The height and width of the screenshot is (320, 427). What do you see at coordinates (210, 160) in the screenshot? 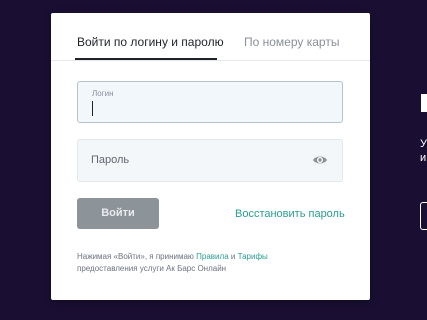
I see `password-field: Пароль` at bounding box center [210, 160].